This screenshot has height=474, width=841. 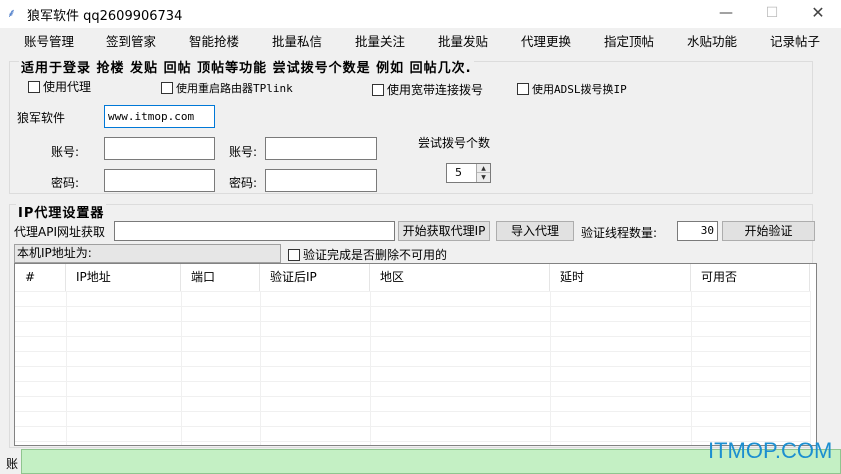 I want to click on dial-panel-title: 适用于登录 抢楼 发贴 回帖 顶帖等功能 尝试拨号个数是 例如 回帖几次., so click(x=246, y=66).